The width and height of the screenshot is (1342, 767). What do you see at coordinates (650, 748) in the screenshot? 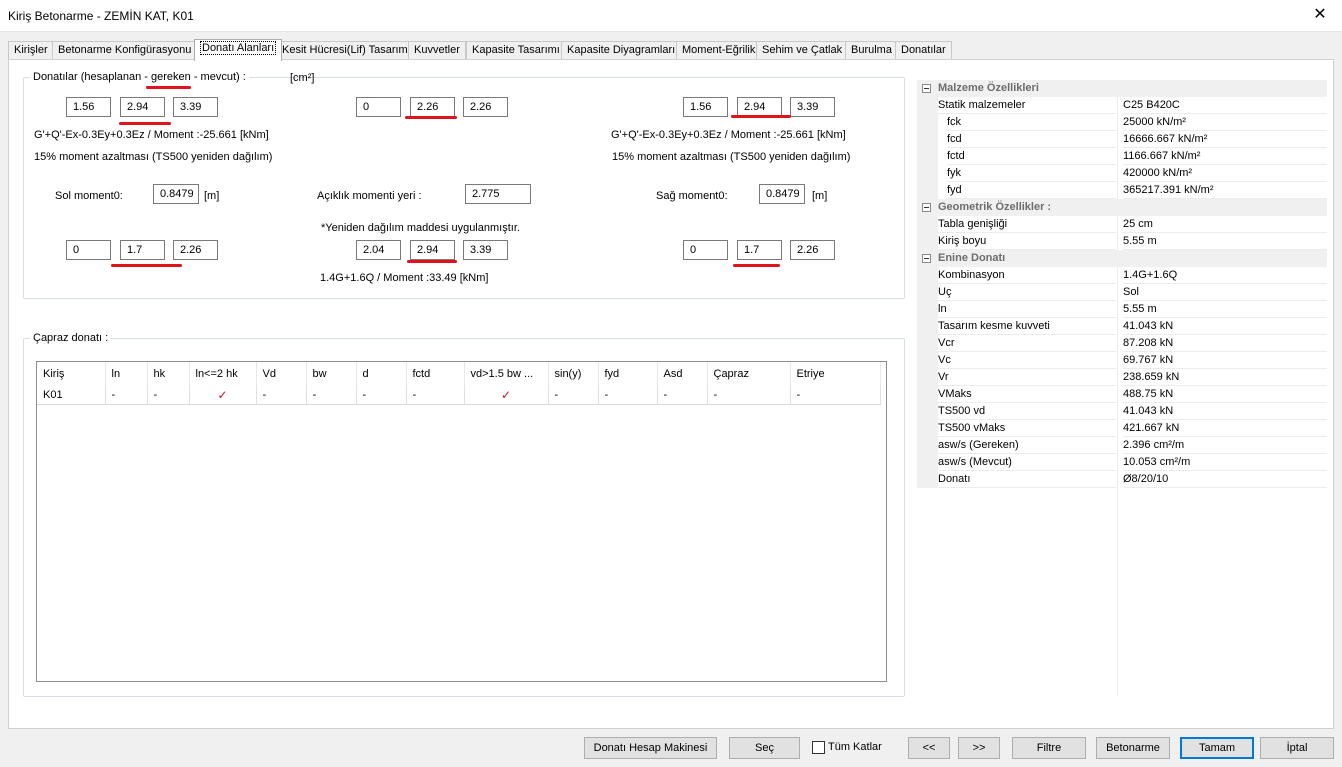
I see `donati-hesap-makinesi-button: Donatı Hesap Makinesi` at bounding box center [650, 748].